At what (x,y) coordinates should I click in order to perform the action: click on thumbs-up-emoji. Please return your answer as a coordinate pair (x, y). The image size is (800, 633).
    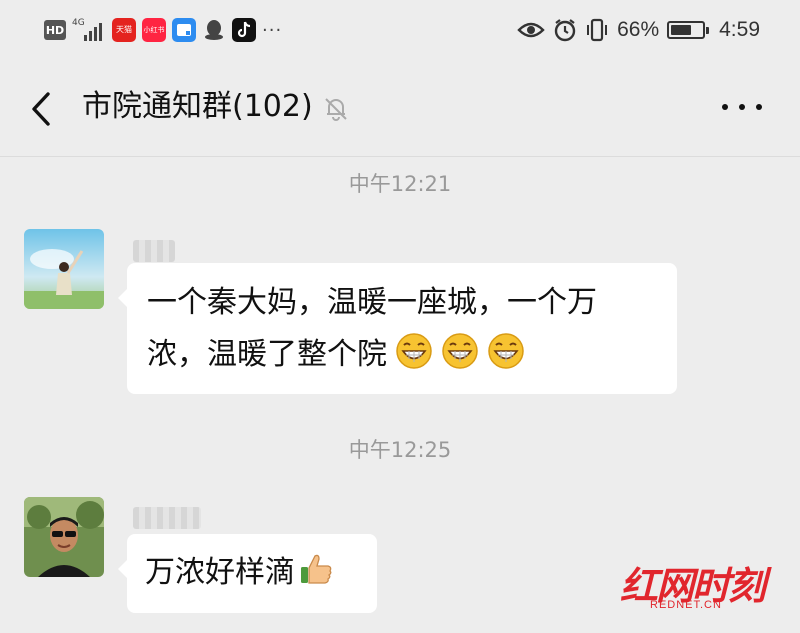
    Looking at the image, I should click on (316, 569).